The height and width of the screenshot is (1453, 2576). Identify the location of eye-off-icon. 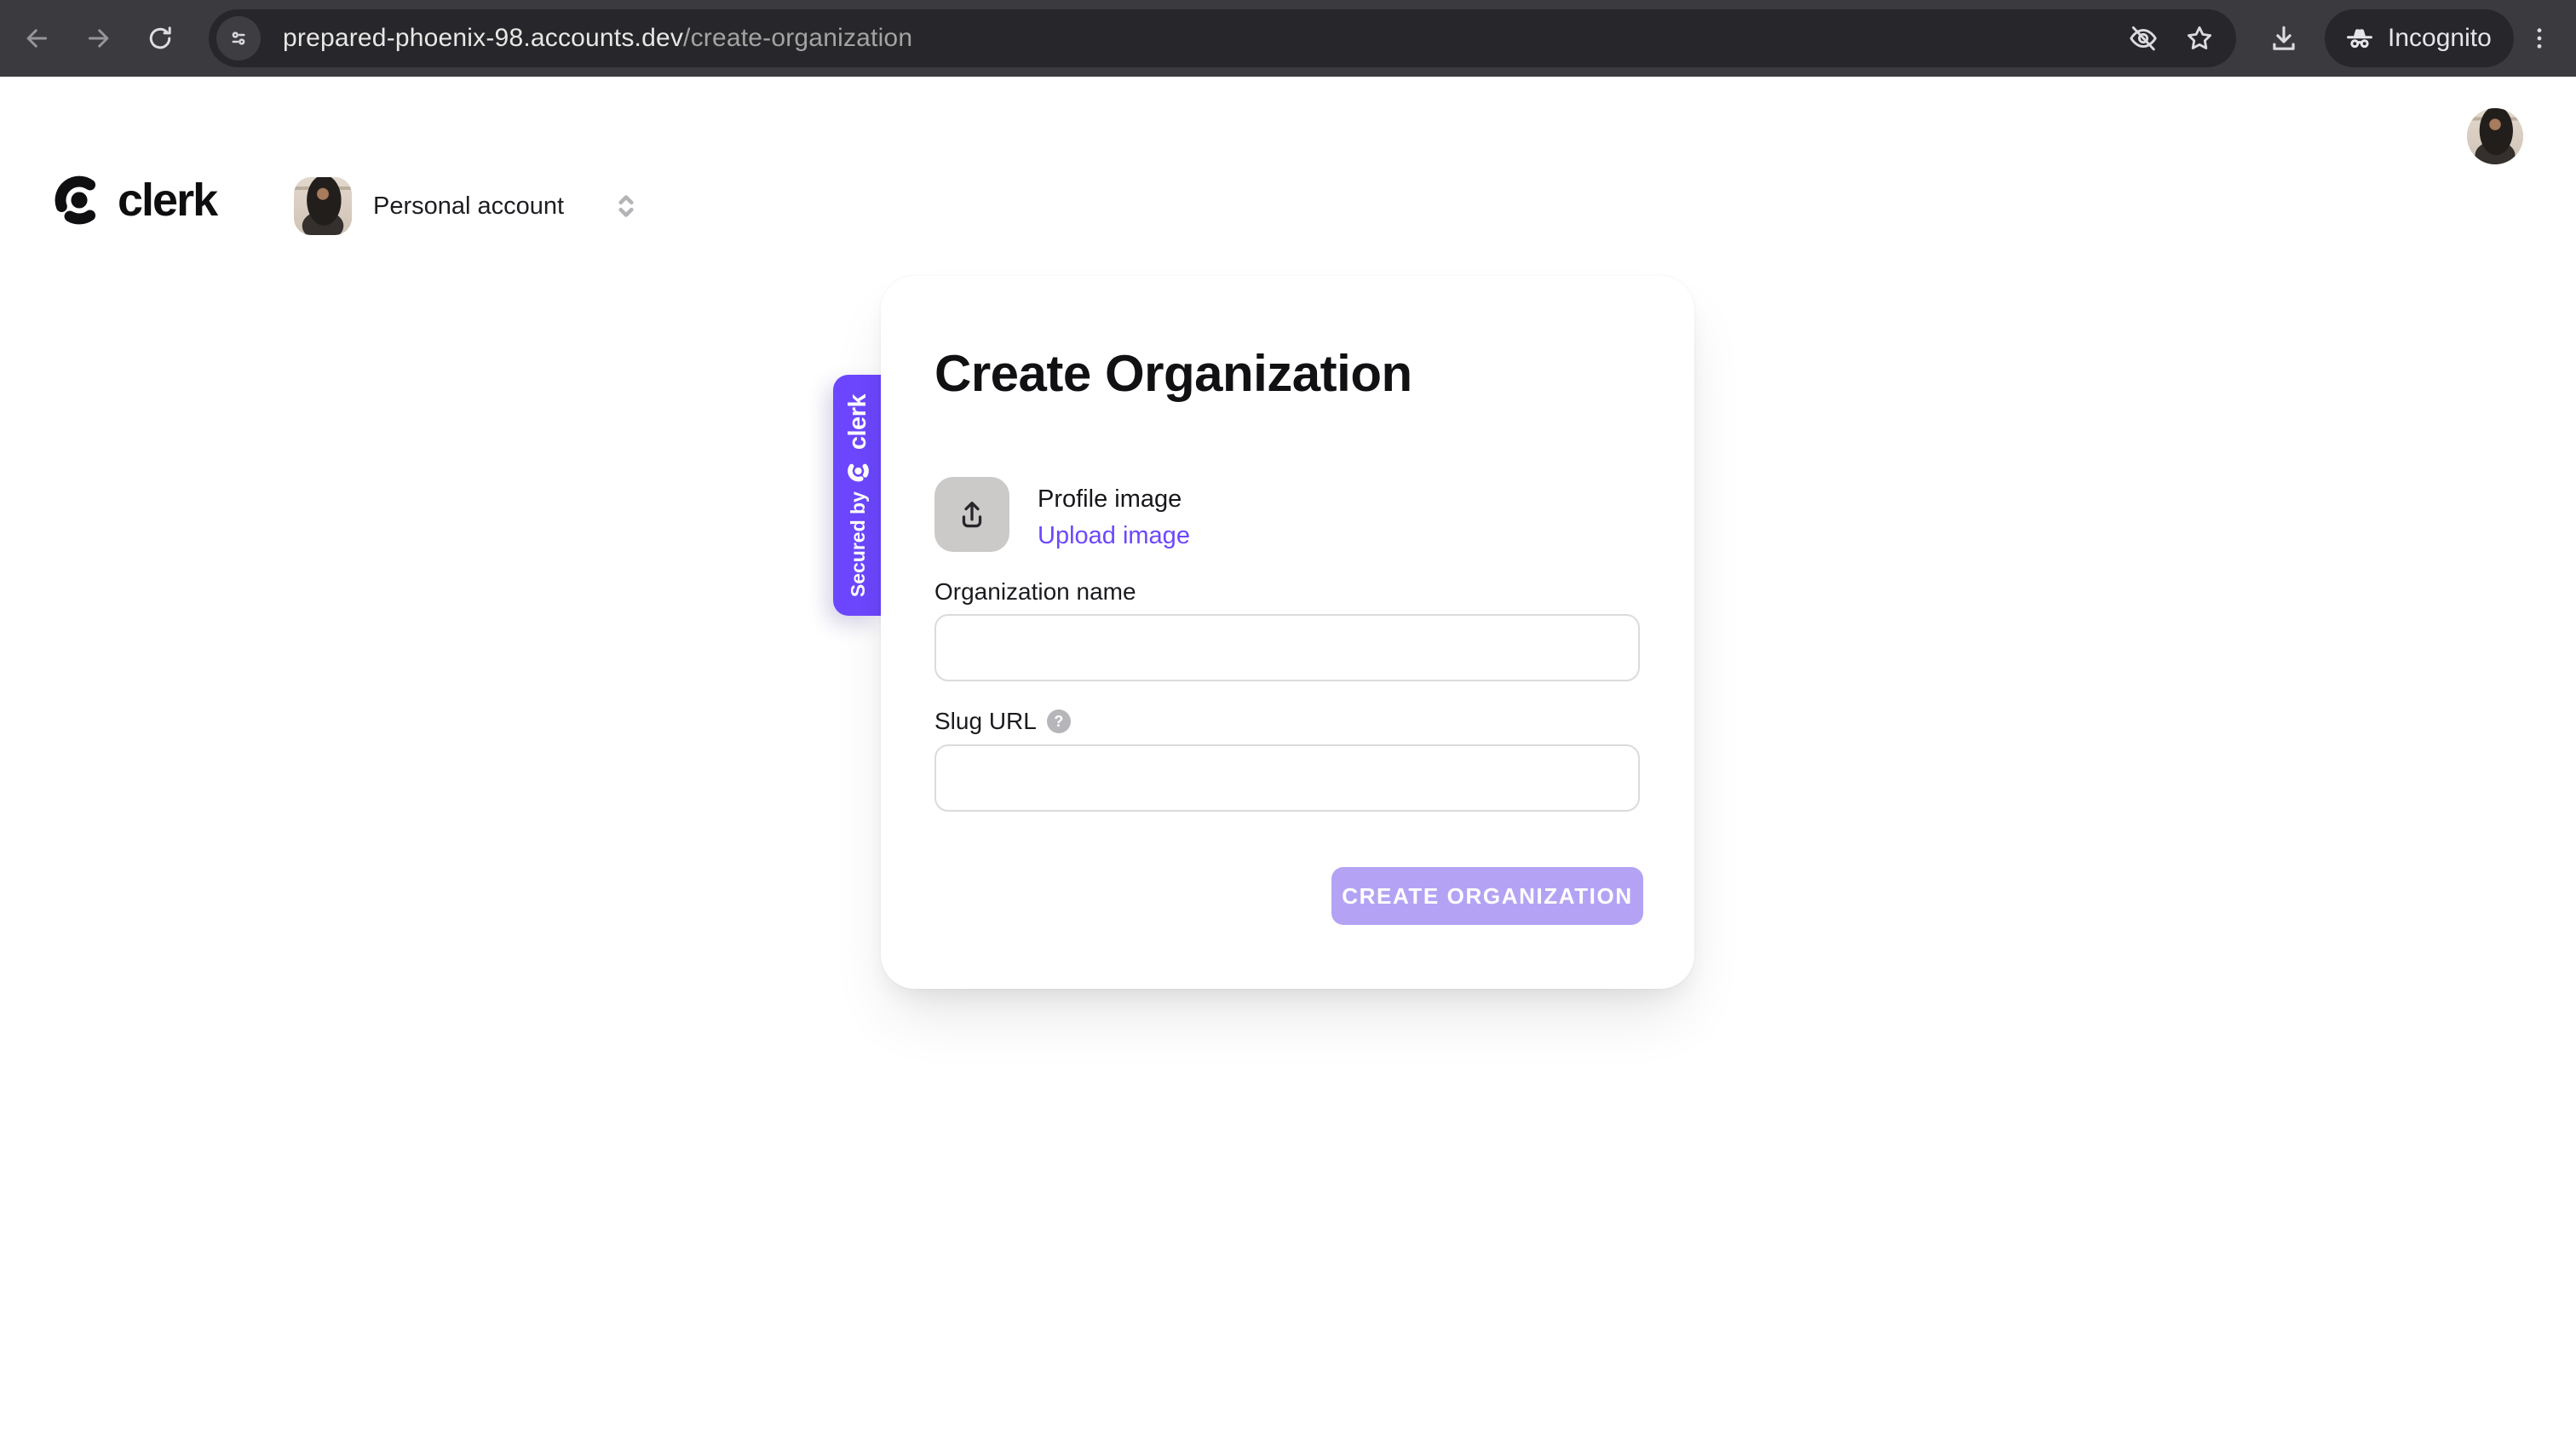
(2144, 38).